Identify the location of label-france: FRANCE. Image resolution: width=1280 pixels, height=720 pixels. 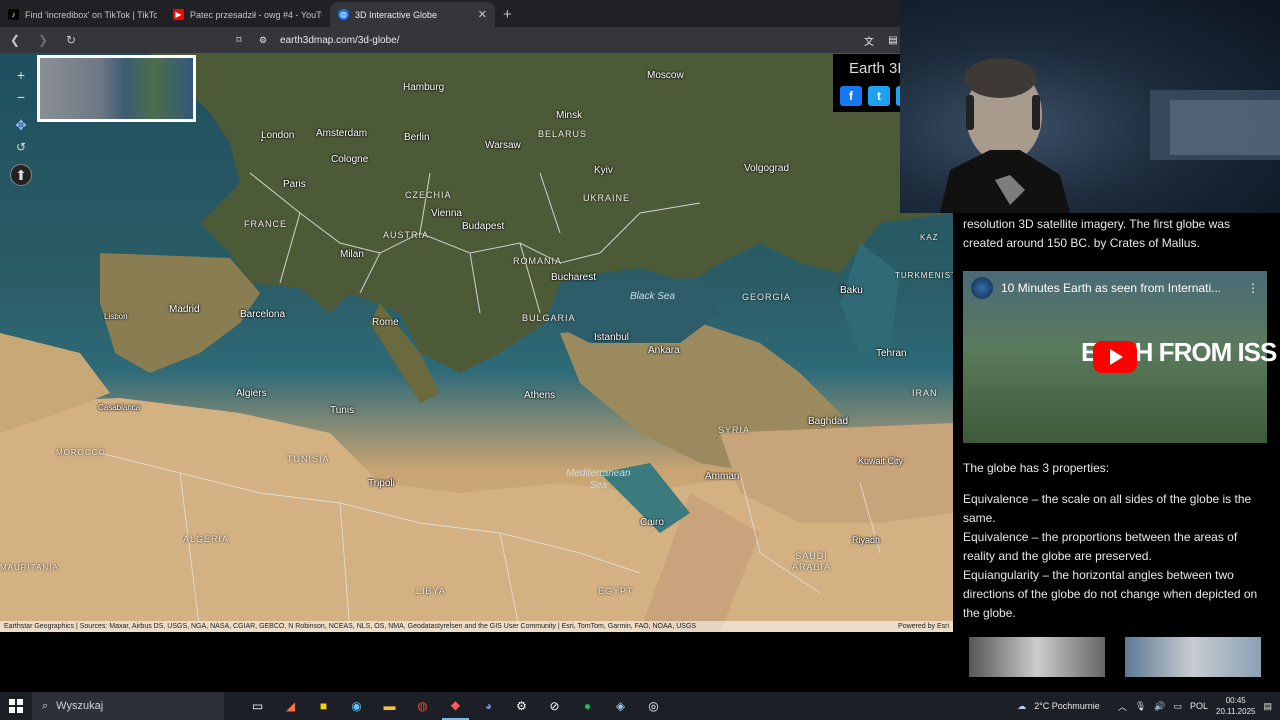
(265, 224).